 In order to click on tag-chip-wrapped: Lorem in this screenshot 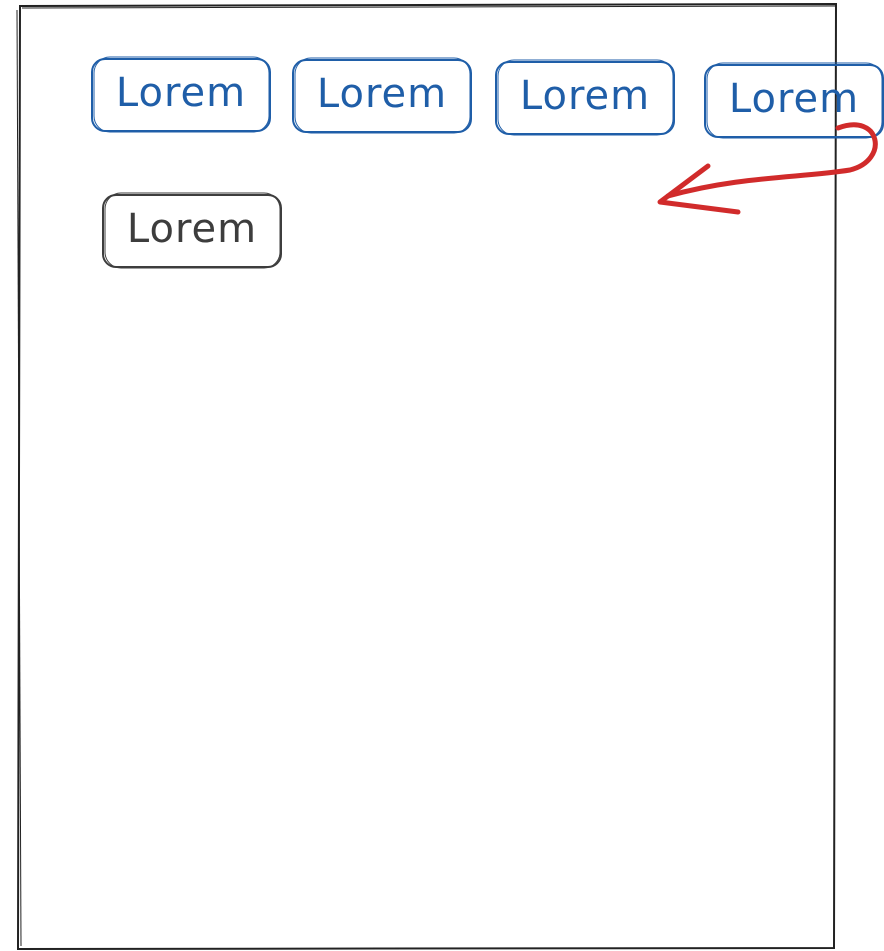, I will do `click(192, 231)`.